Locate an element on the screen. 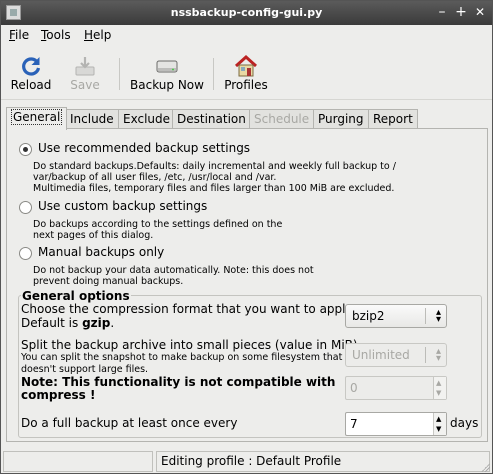 The image size is (493, 474). backup-now-button: Backup Now is located at coordinates (167, 73).